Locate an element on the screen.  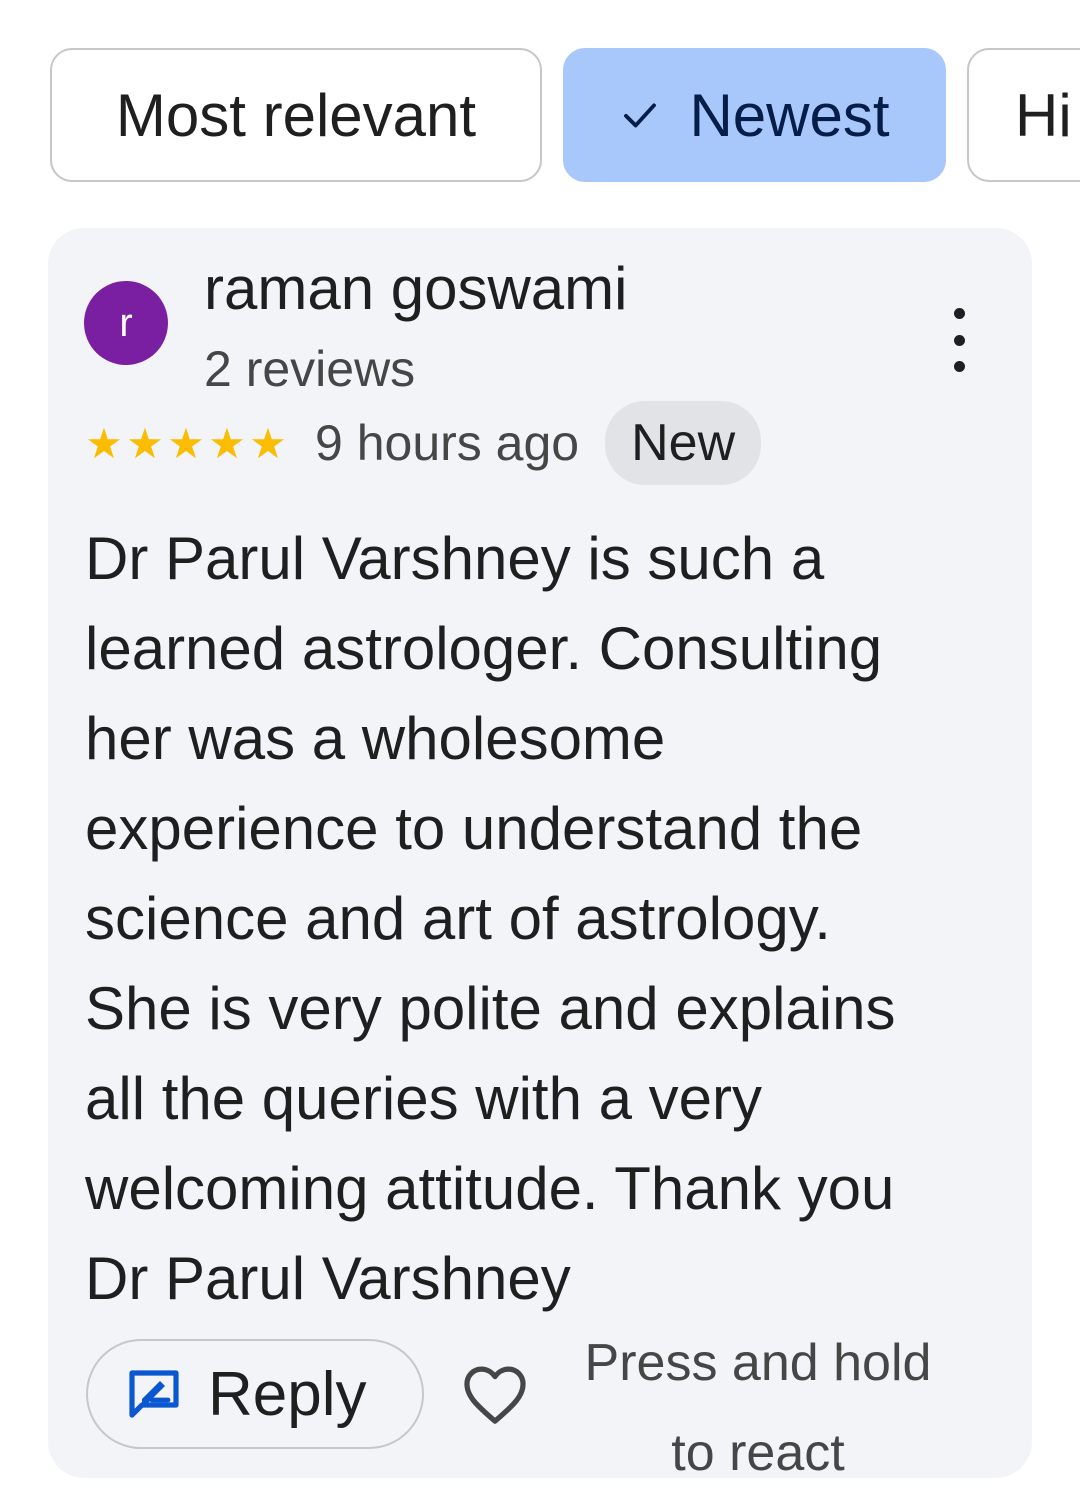
review-text-line: all the queries with a very is located at coordinates (423, 1098).